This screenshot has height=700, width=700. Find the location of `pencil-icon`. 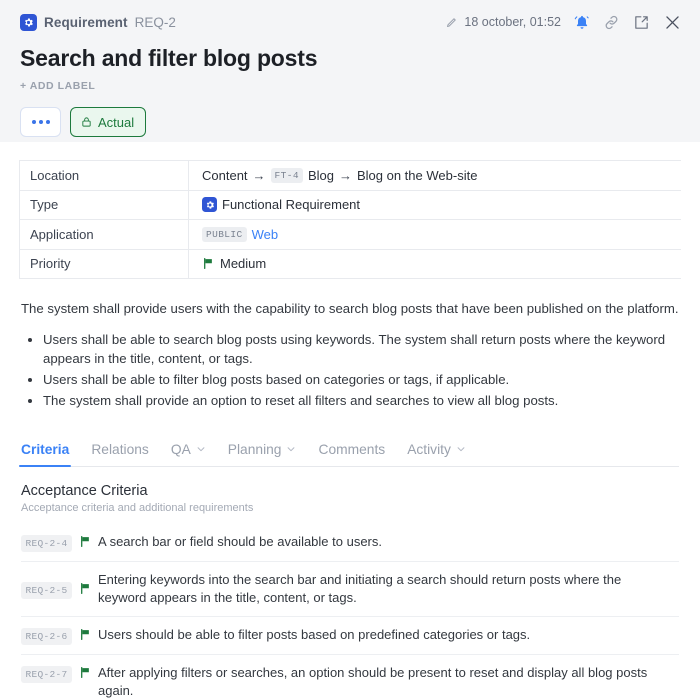

pencil-icon is located at coordinates (452, 22).